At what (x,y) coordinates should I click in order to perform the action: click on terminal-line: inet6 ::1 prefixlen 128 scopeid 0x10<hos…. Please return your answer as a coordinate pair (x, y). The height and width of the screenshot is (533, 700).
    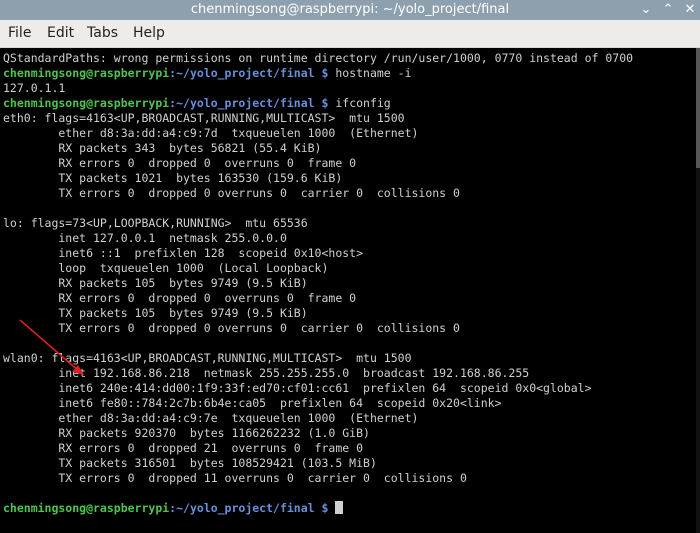
    Looking at the image, I should click on (183, 253).